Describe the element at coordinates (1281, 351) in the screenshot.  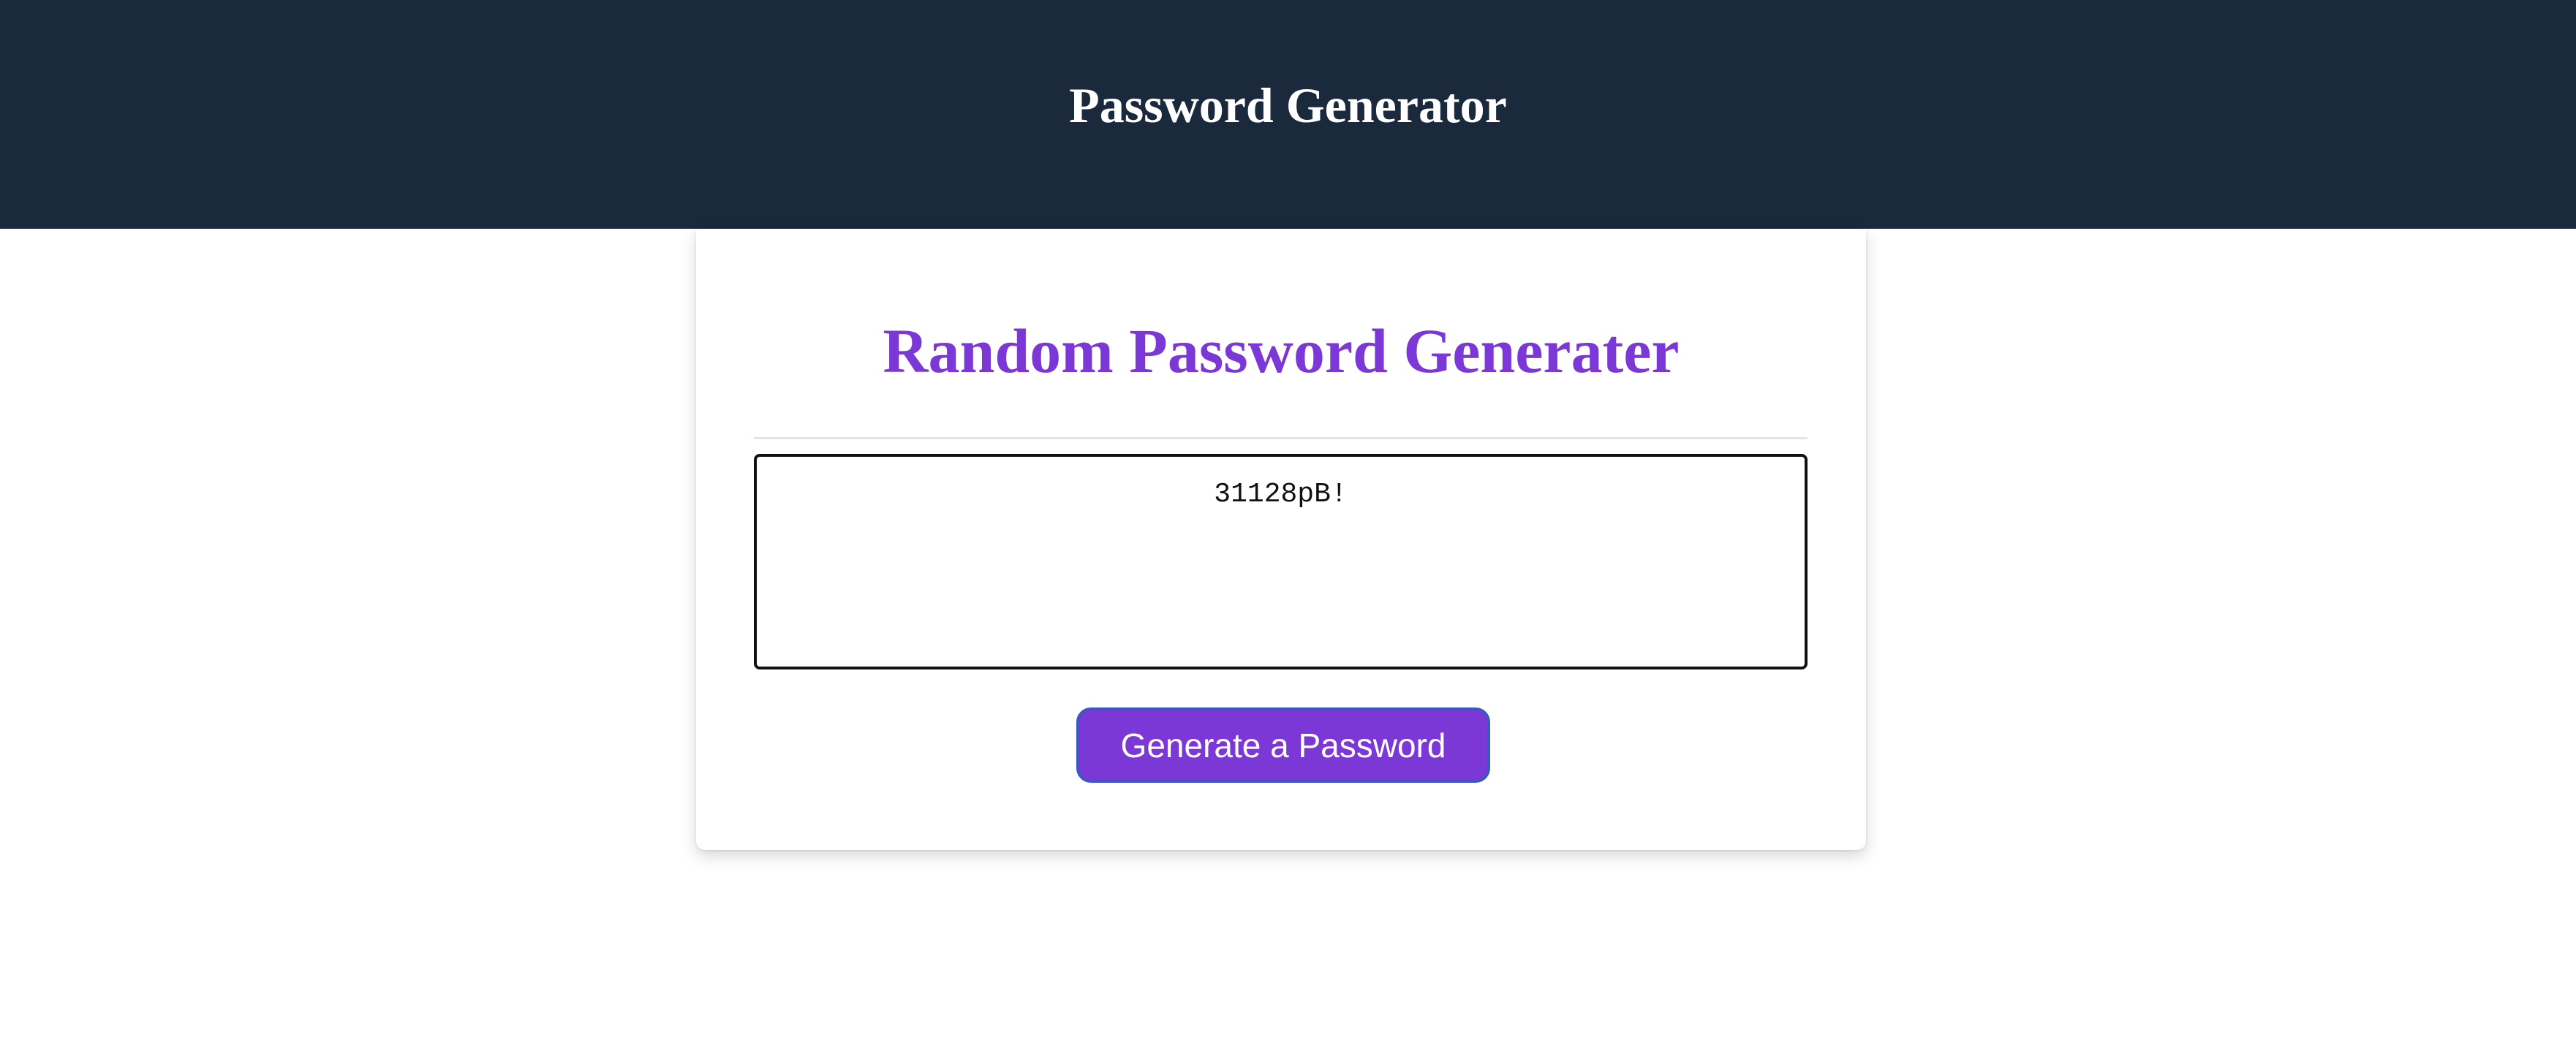
I see `card-title: Random Password Generater` at that location.